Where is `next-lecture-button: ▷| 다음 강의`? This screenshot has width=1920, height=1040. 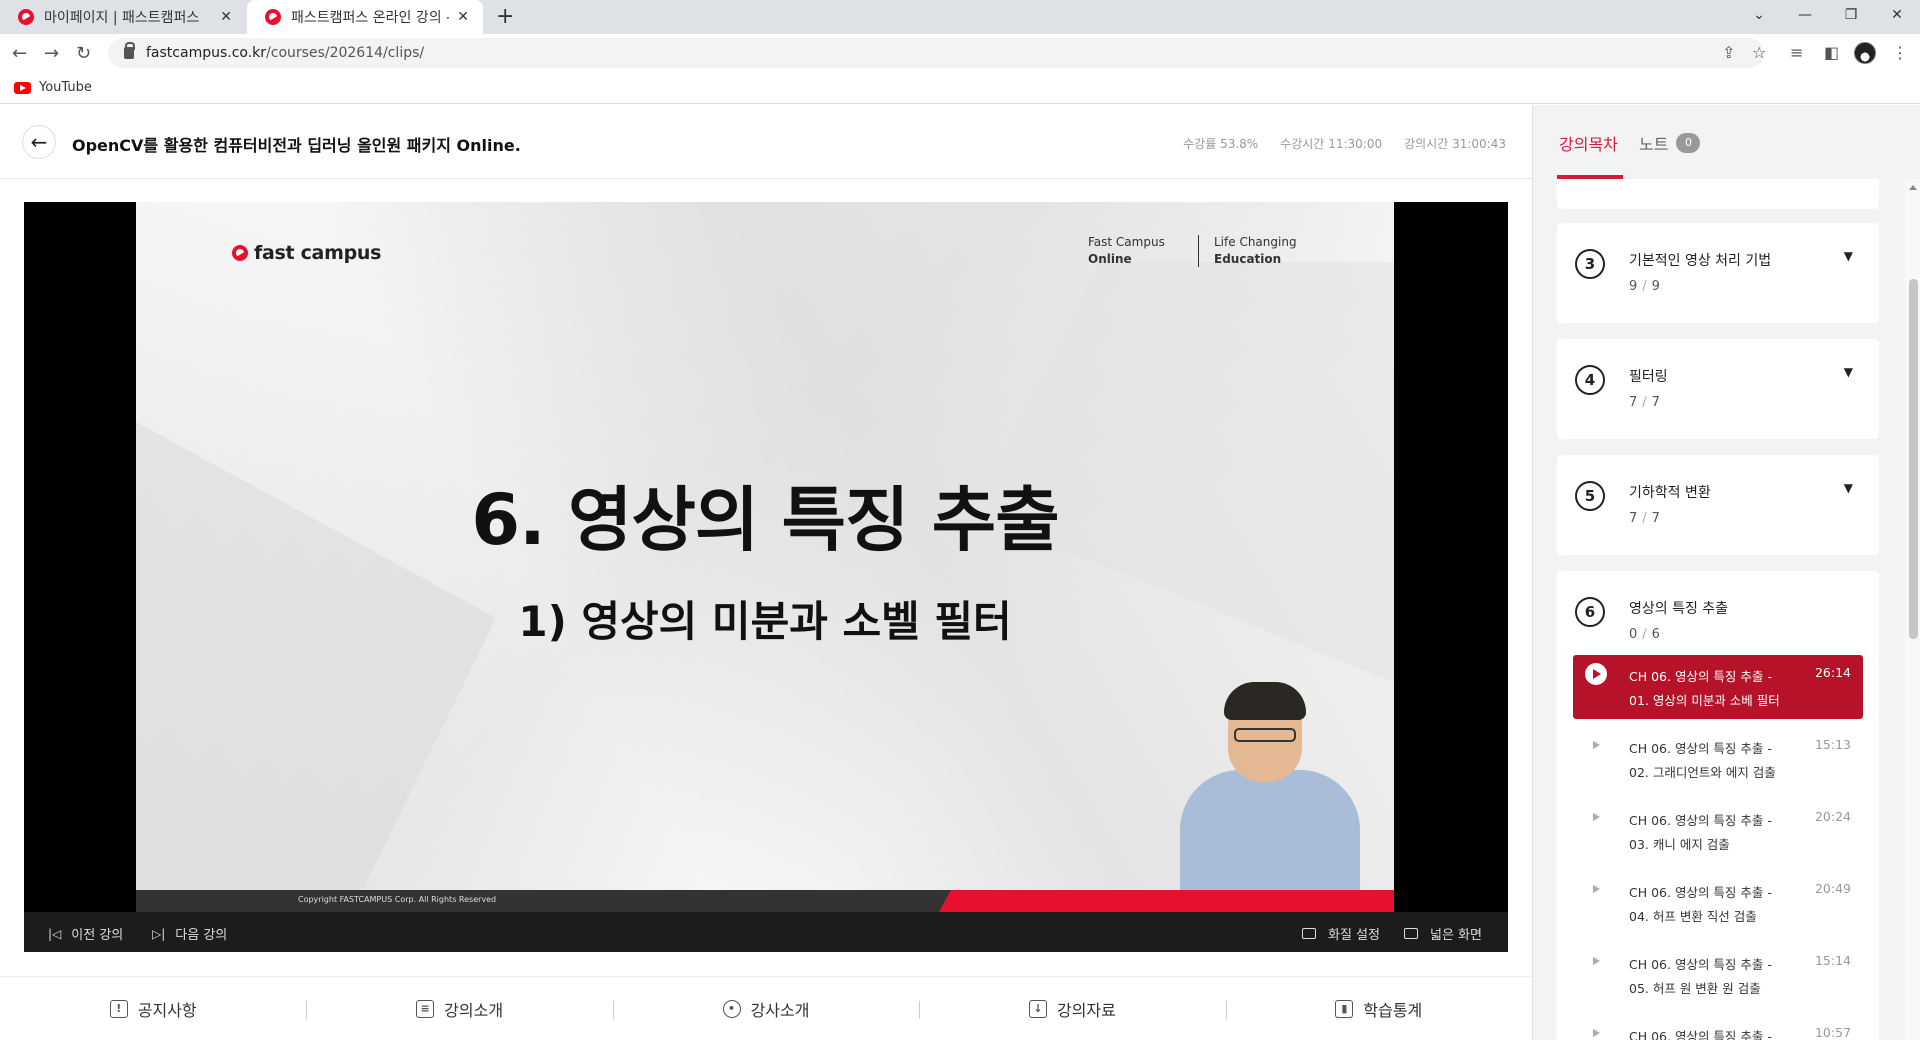 next-lecture-button: ▷| 다음 강의 is located at coordinates (189, 934).